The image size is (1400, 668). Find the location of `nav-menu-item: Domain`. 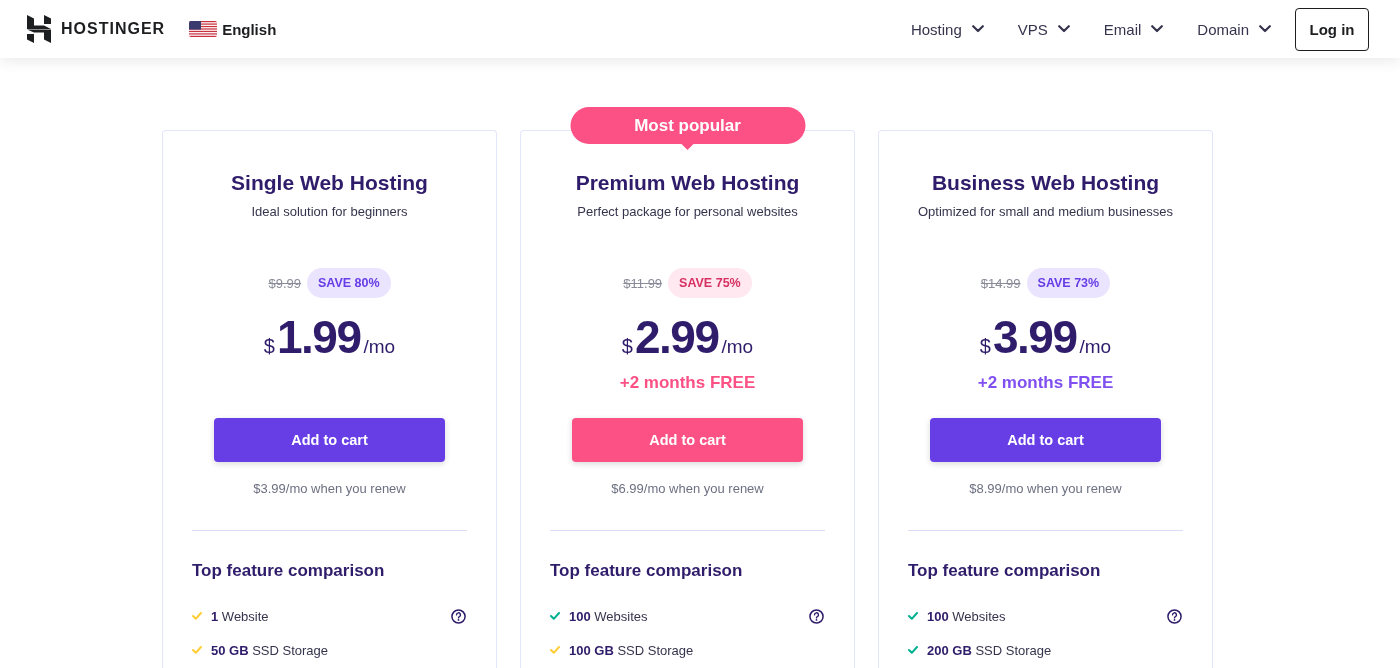

nav-menu-item: Domain is located at coordinates (1234, 29).